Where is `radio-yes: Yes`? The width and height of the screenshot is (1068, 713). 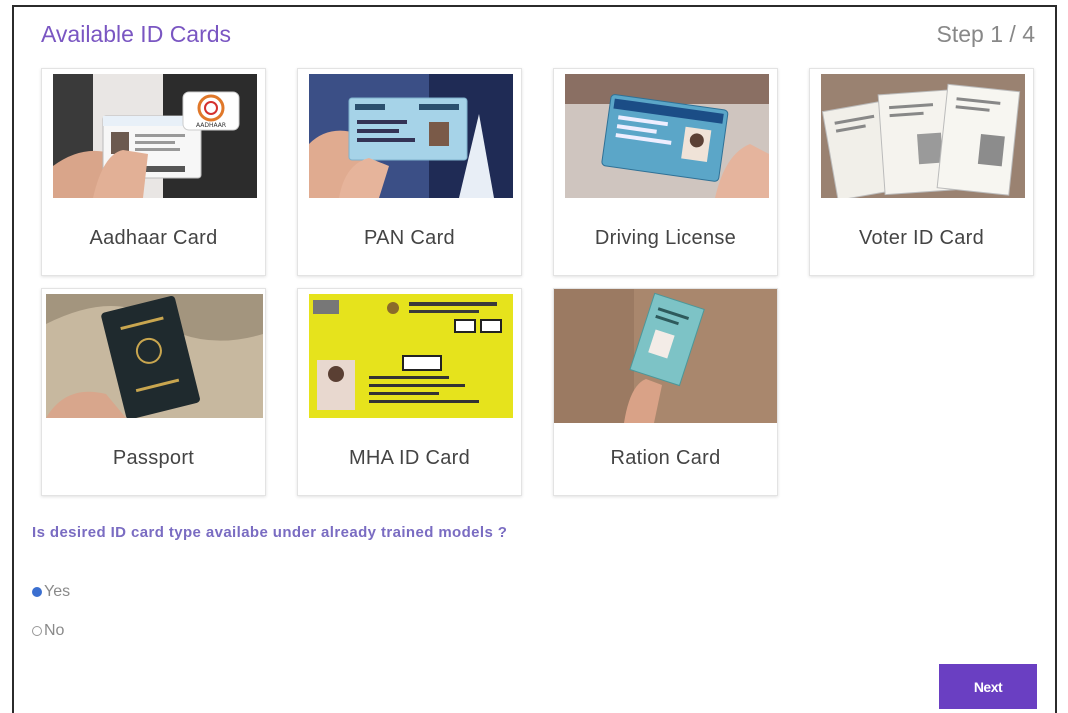 radio-yes: Yes is located at coordinates (51, 592).